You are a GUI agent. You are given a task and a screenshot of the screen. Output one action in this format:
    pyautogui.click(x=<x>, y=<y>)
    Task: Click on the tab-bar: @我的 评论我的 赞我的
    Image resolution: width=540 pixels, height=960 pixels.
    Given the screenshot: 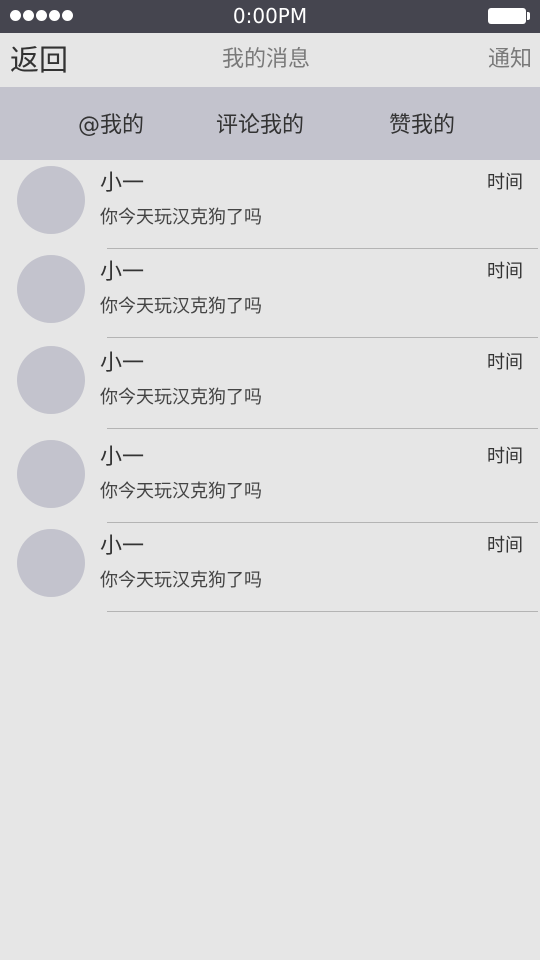 What is the action you would take?
    pyautogui.click(x=270, y=123)
    